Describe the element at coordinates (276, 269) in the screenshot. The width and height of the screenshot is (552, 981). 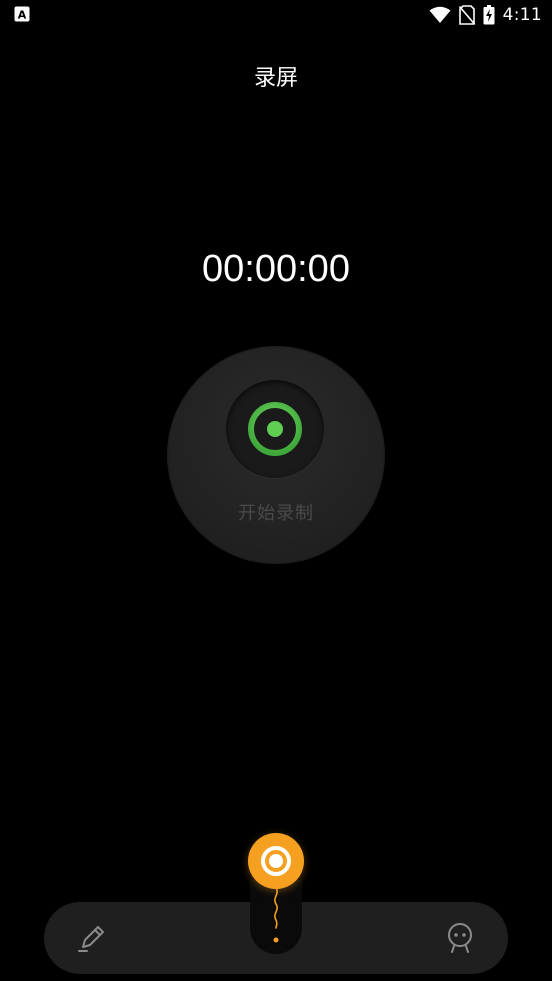
I see `recording-timer: 00:00:00` at that location.